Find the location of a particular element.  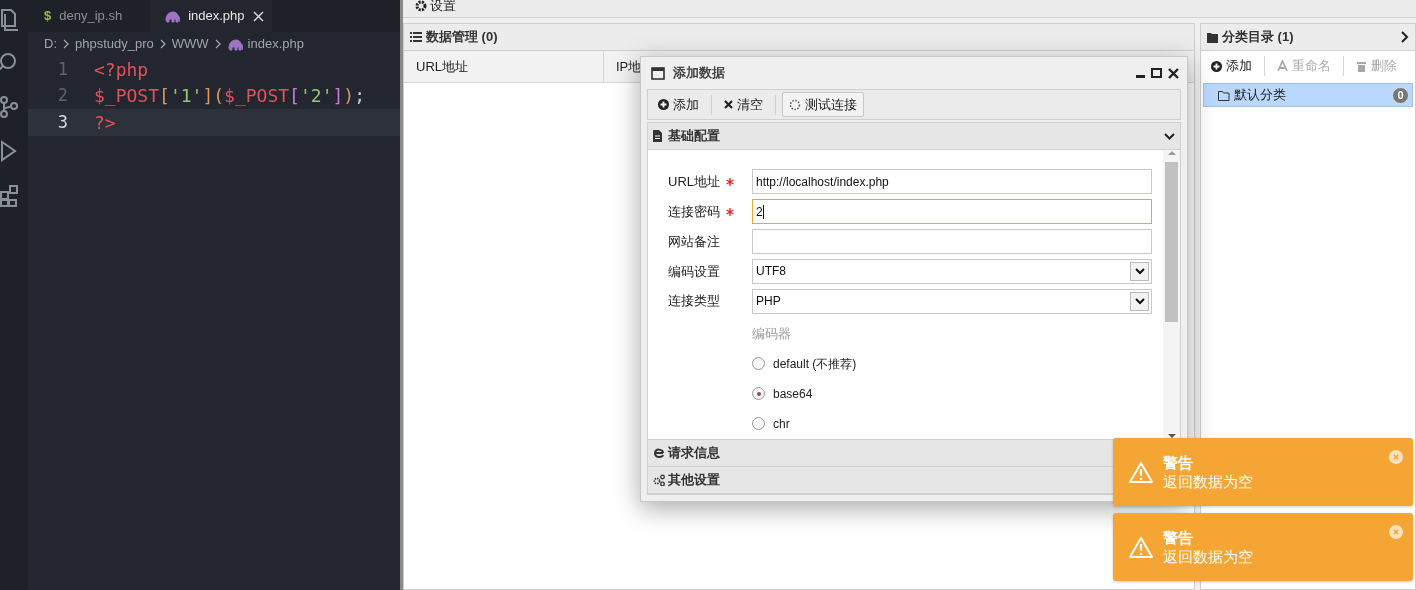

extensions-icon is located at coordinates (9, 196).